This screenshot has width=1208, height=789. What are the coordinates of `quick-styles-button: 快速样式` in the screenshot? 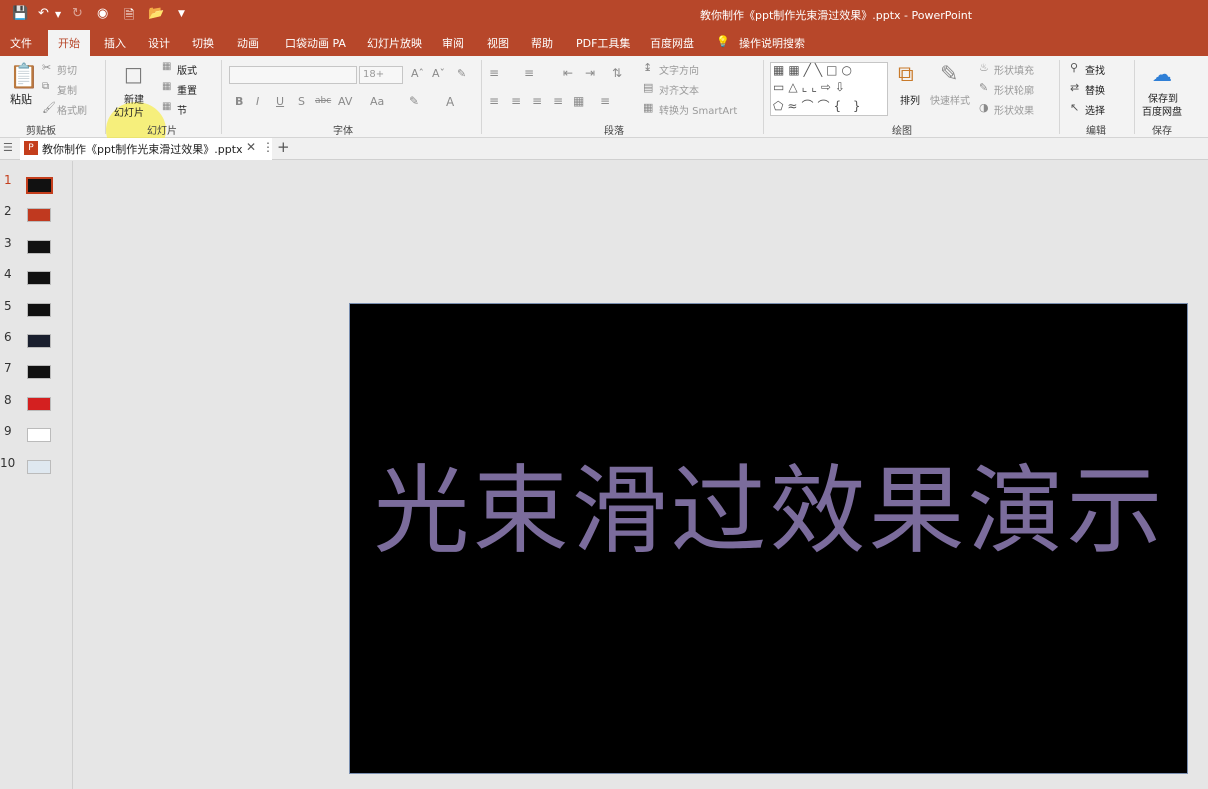 It's located at (950, 99).